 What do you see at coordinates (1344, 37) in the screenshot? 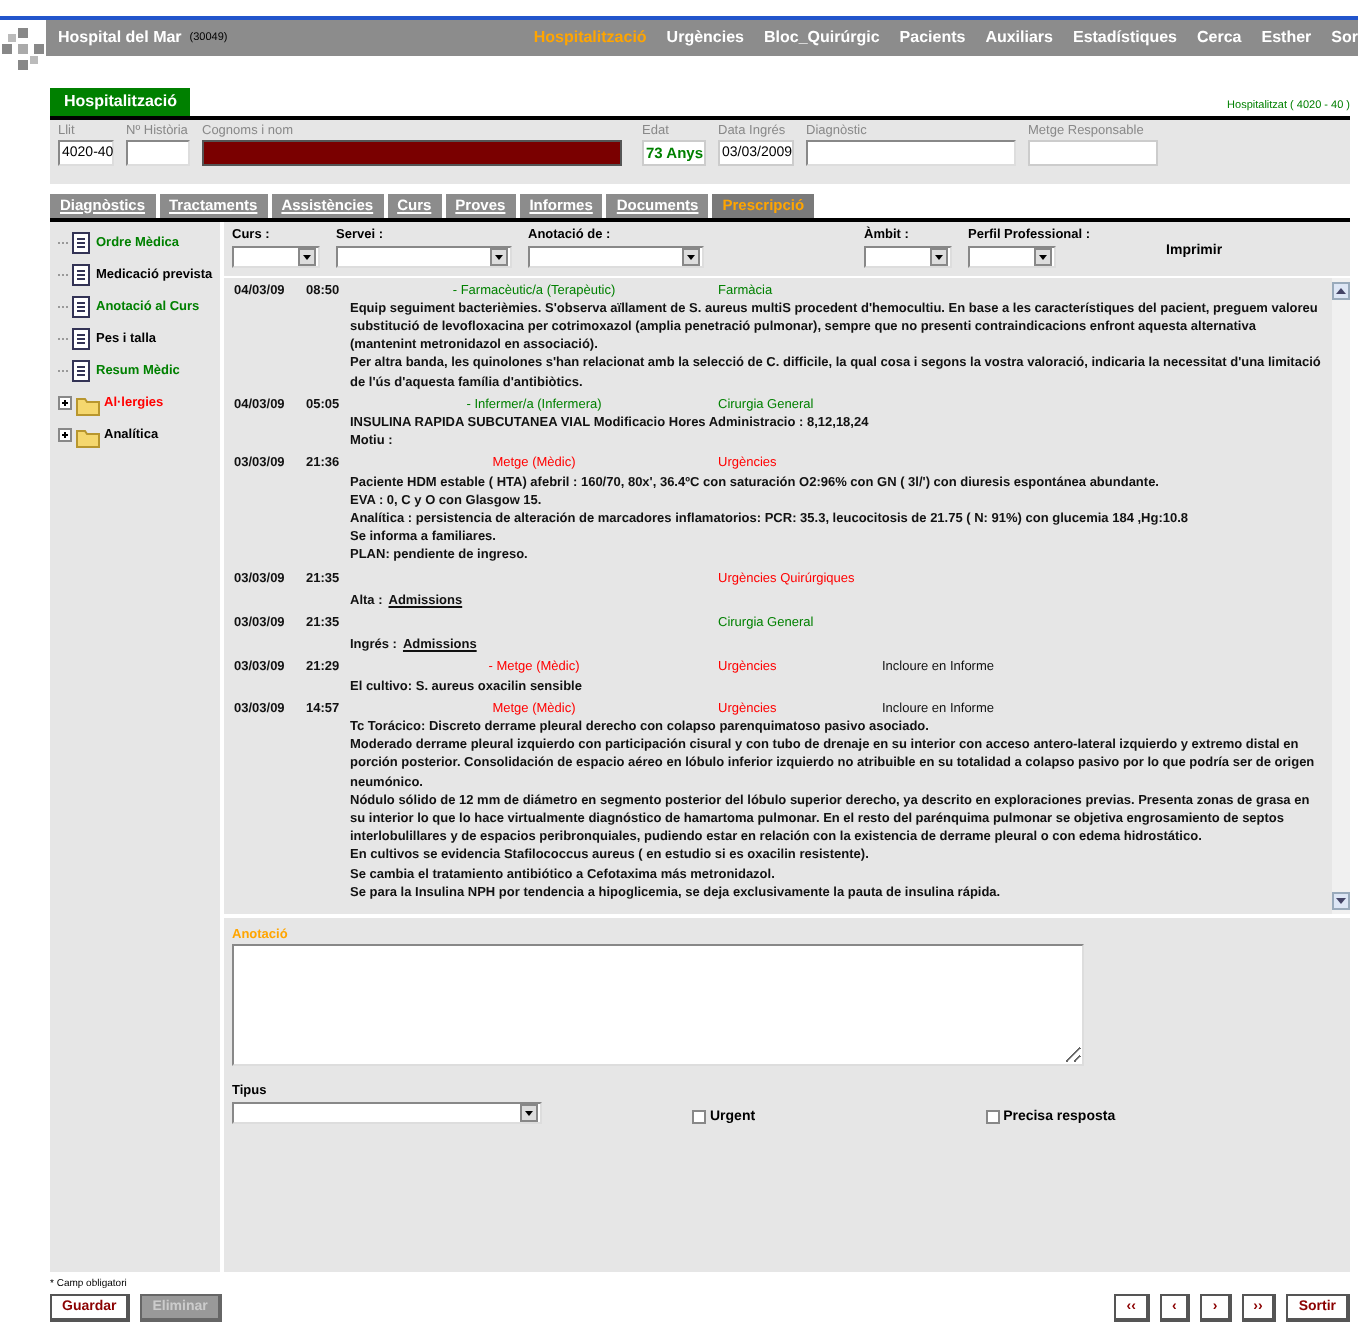
I see `nav-item: Sor` at bounding box center [1344, 37].